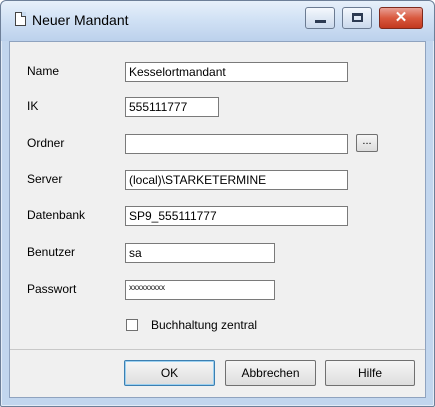 The image size is (435, 407). Describe the element at coordinates (43, 71) in the screenshot. I see `name-label: Name` at that location.